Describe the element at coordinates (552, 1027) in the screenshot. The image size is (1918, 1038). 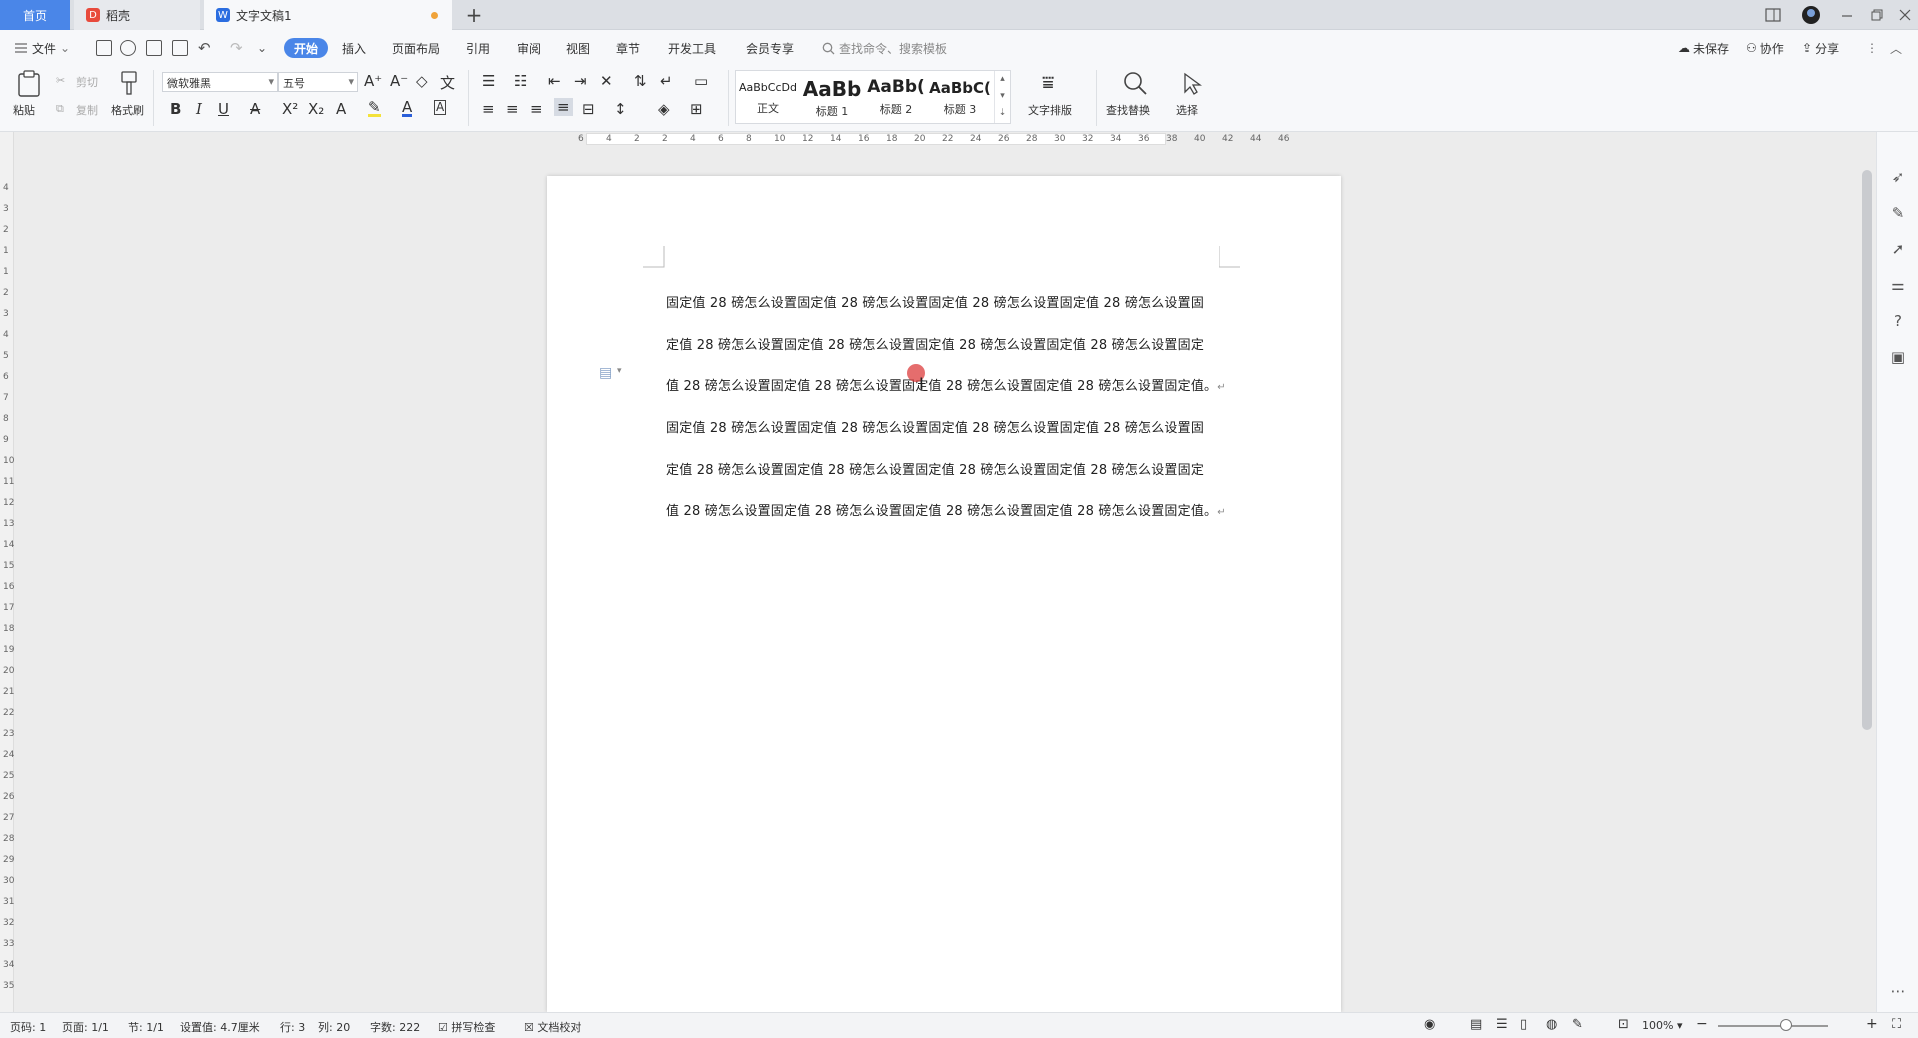
I see `proofread-toggle: ☒ 文档校对` at that location.